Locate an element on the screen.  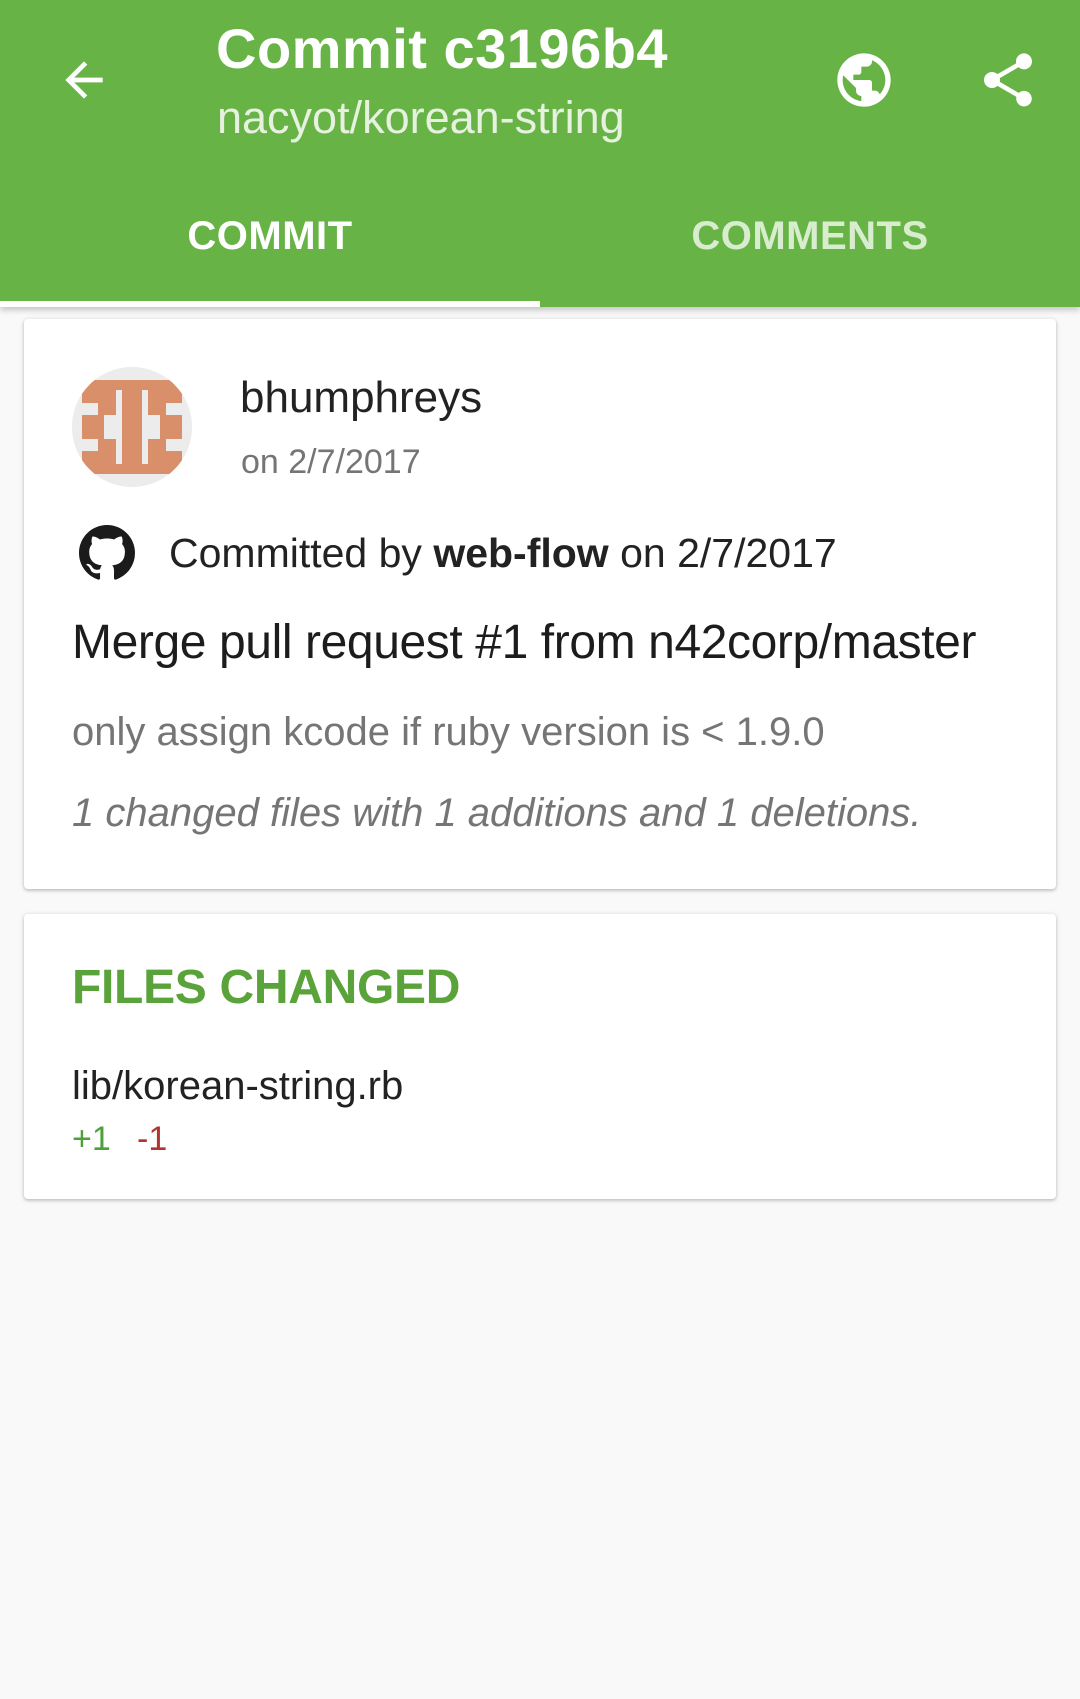
avatar is located at coordinates (132, 427).